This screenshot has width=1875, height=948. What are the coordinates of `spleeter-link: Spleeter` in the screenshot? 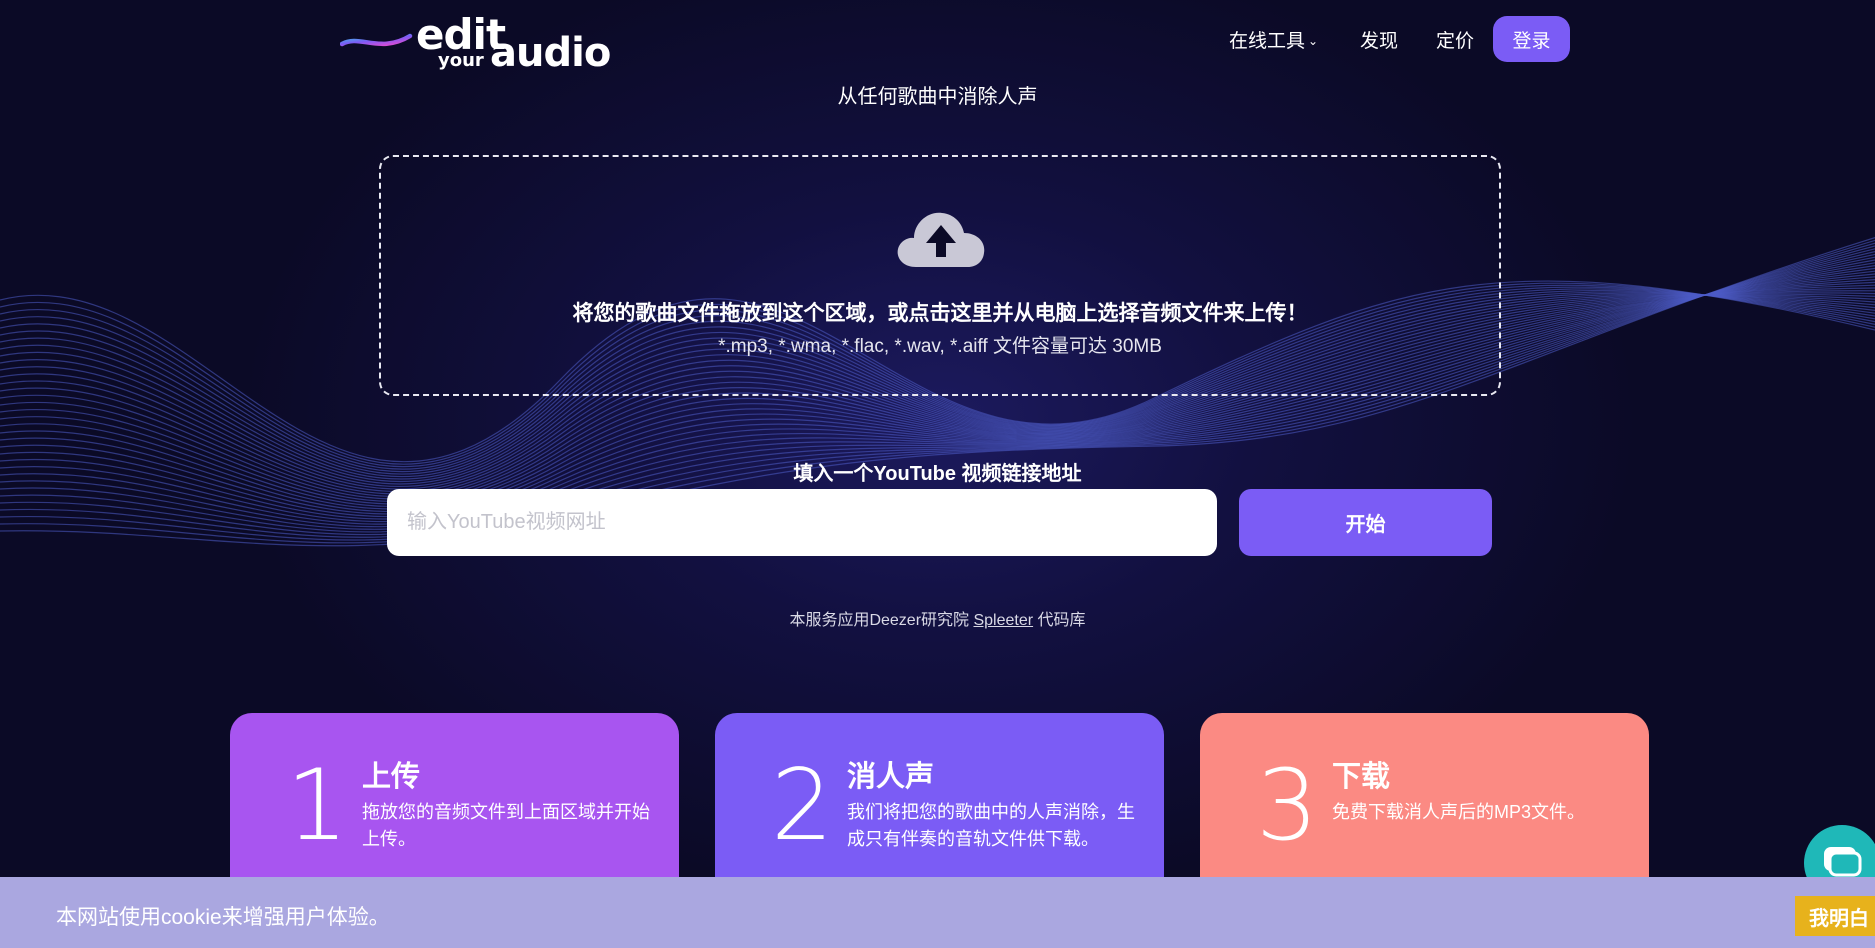 It's located at (1003, 620).